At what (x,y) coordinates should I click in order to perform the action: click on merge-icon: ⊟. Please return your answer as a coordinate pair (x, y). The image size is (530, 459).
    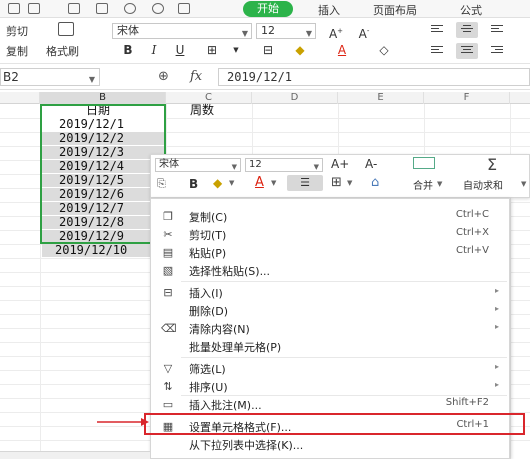
    Looking at the image, I should click on (268, 50).